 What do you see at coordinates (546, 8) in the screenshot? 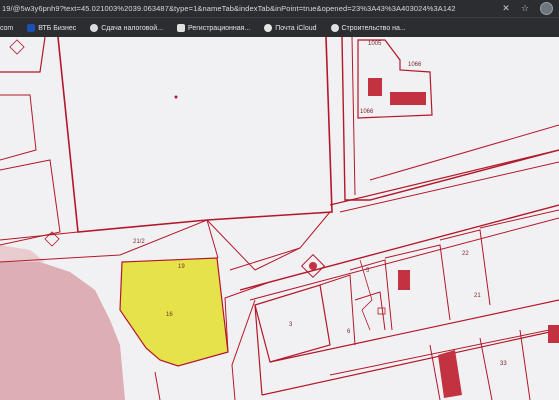
I see `profile-avatar` at bounding box center [546, 8].